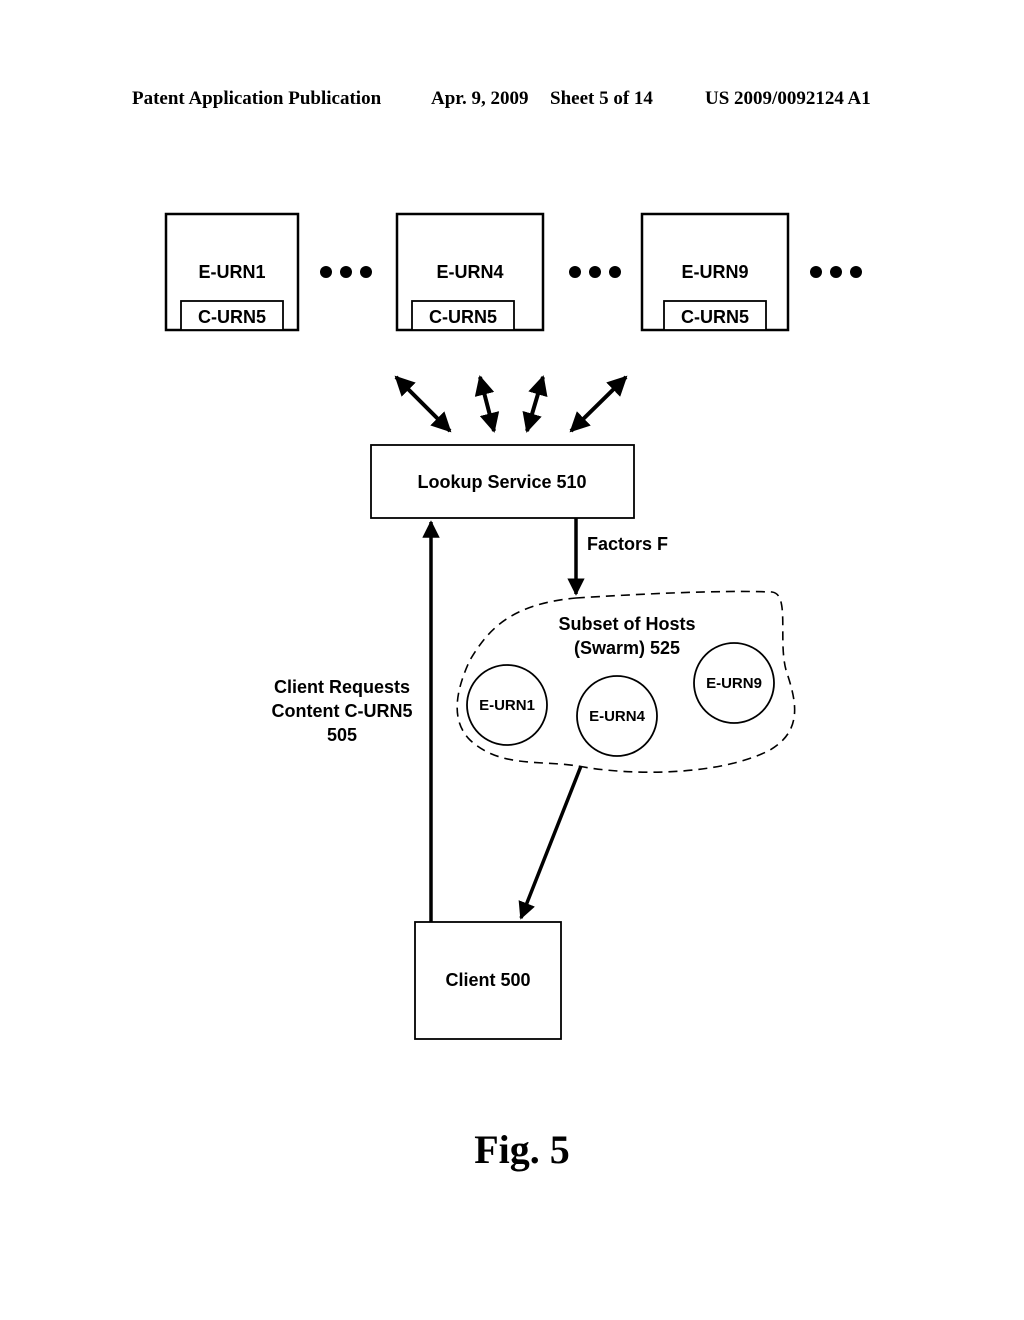  I want to click on swarm-node-e-urn4: E-URN4, so click(617, 716).